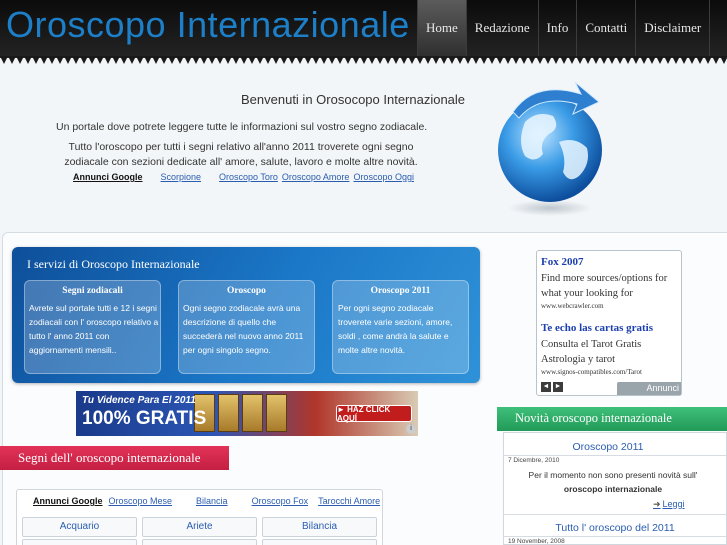 This screenshot has height=545, width=727. Describe the element at coordinates (558, 387) in the screenshot. I see `ad-next-arrow-icon: ►` at that location.